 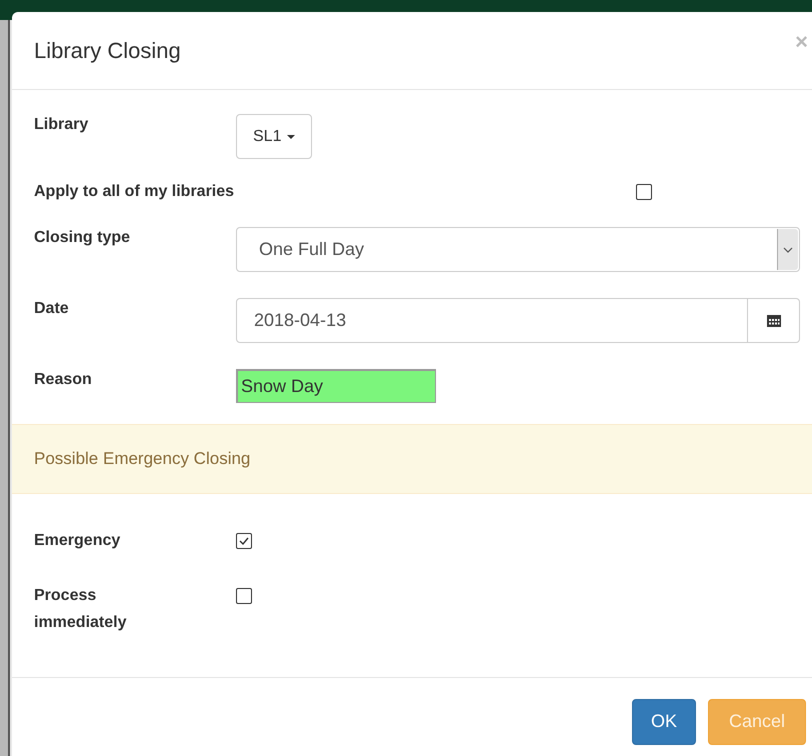 What do you see at coordinates (664, 721) in the screenshot?
I see `dialog-button: OK` at bounding box center [664, 721].